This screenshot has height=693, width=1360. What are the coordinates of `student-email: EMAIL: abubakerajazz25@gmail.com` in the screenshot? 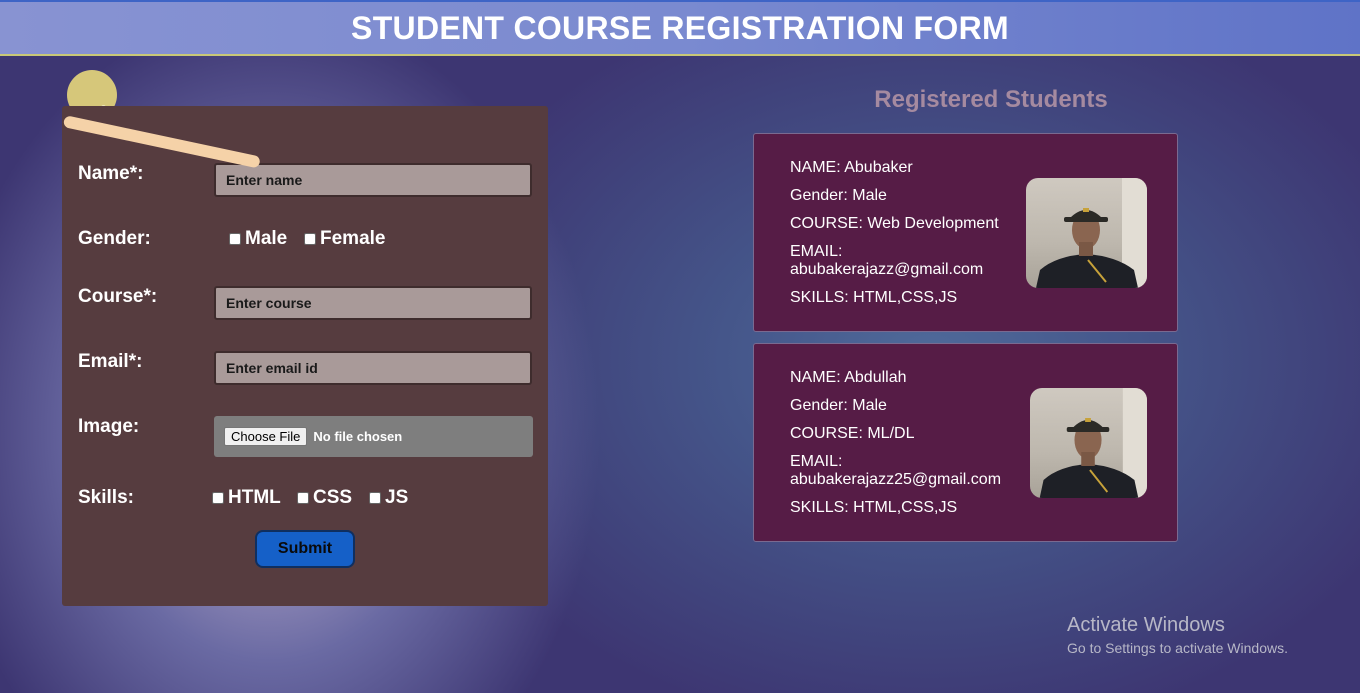 It's located at (900, 471).